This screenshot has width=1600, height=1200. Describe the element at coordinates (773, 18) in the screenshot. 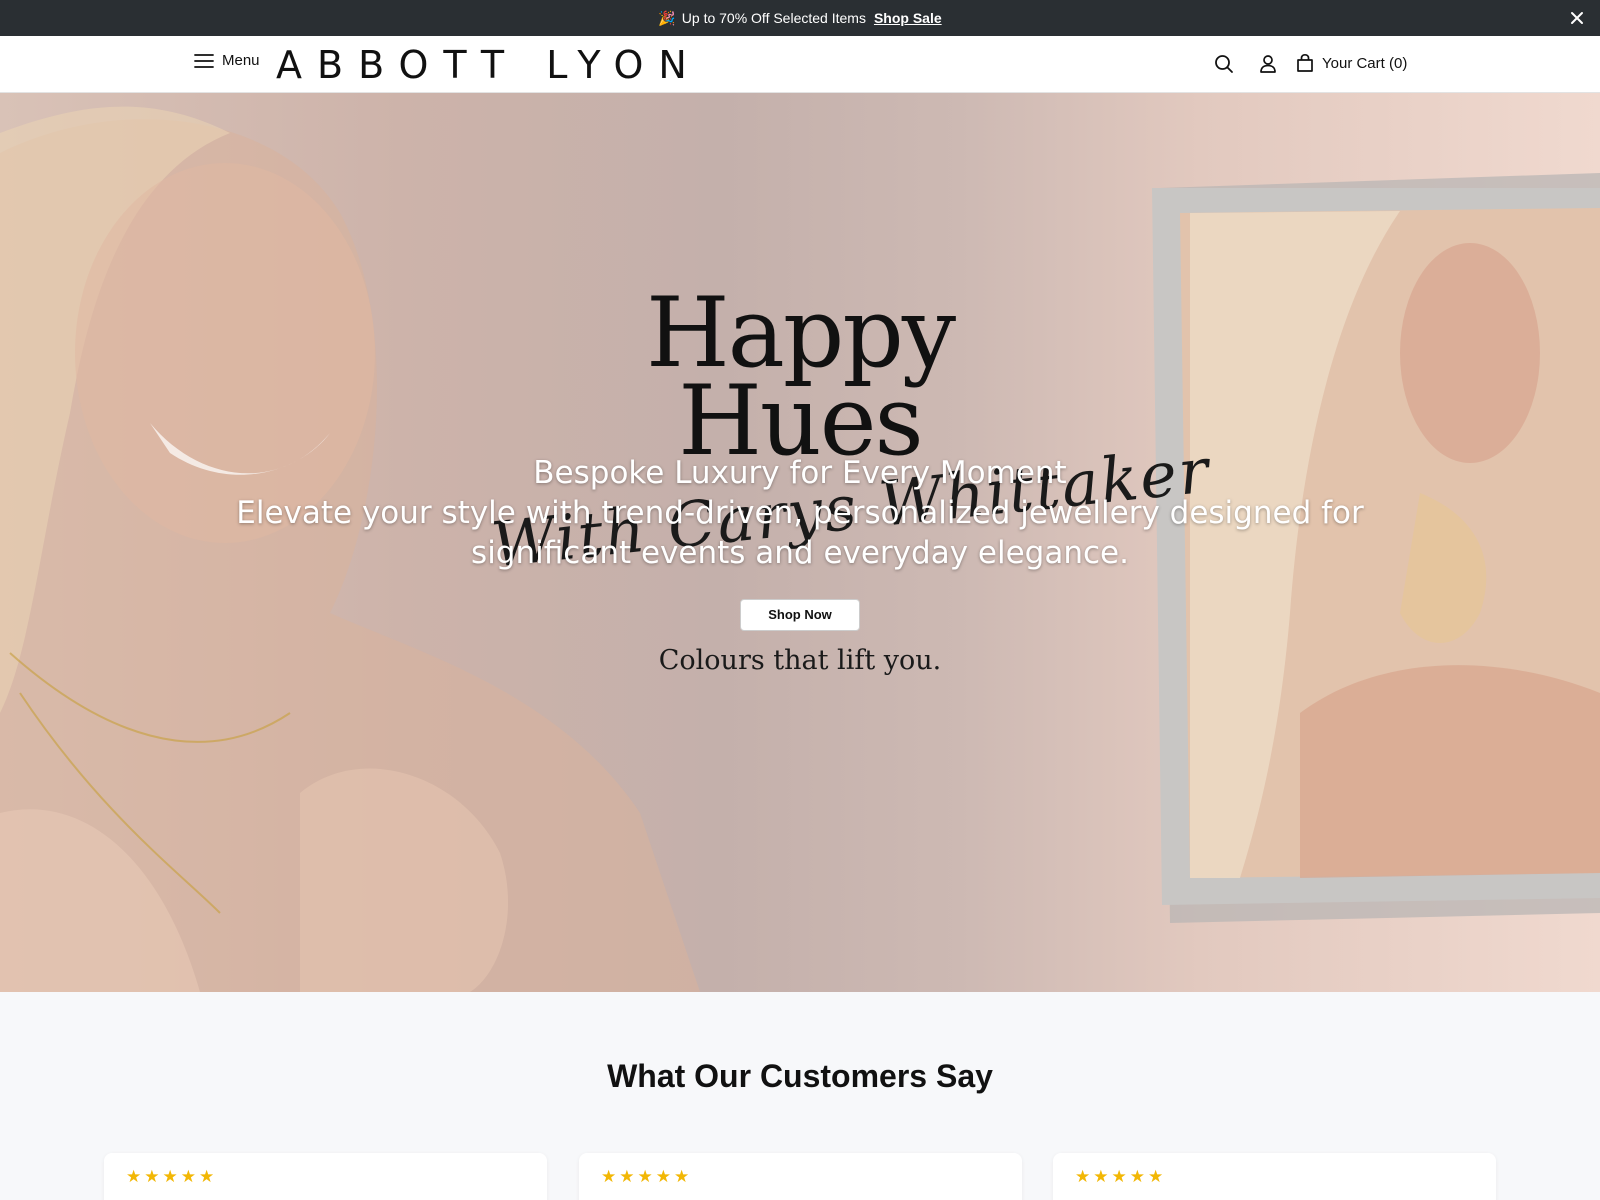

I see `announcement-text: Up to 70% Off Selected Items` at that location.